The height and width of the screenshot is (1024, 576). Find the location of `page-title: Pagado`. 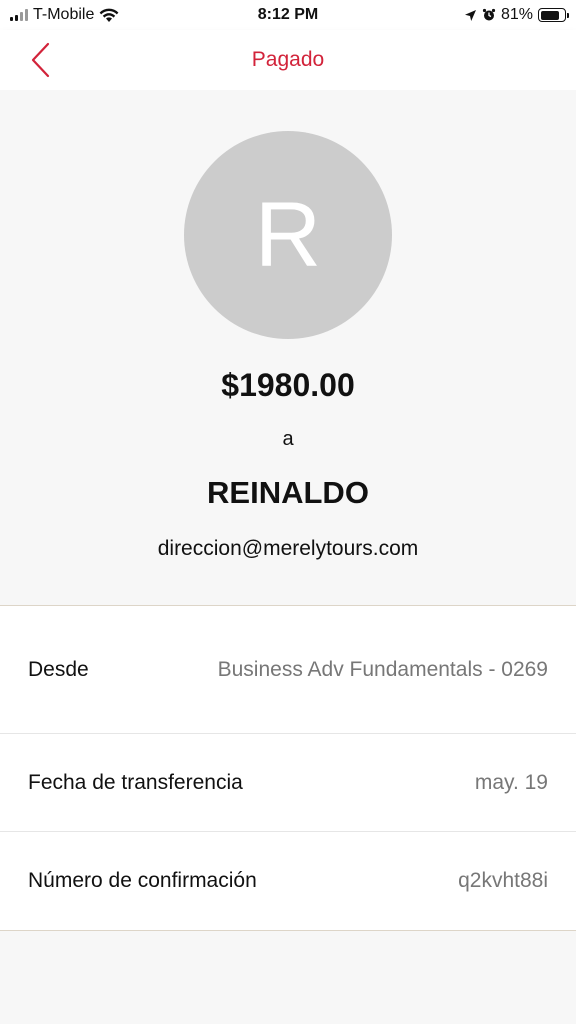

page-title: Pagado is located at coordinates (288, 59).